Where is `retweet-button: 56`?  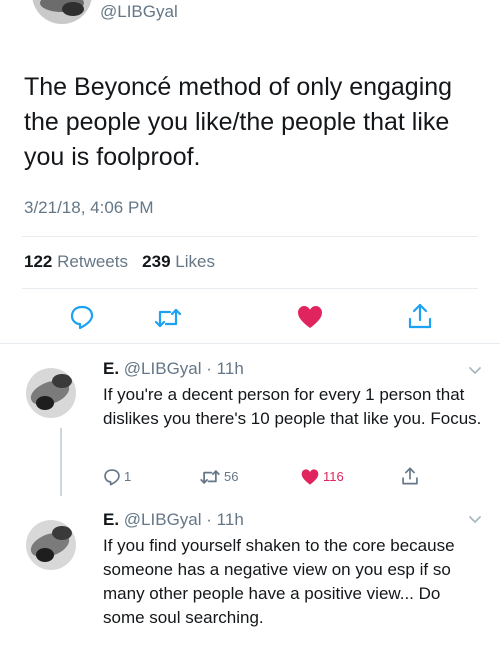 retweet-button: 56 is located at coordinates (218, 477).